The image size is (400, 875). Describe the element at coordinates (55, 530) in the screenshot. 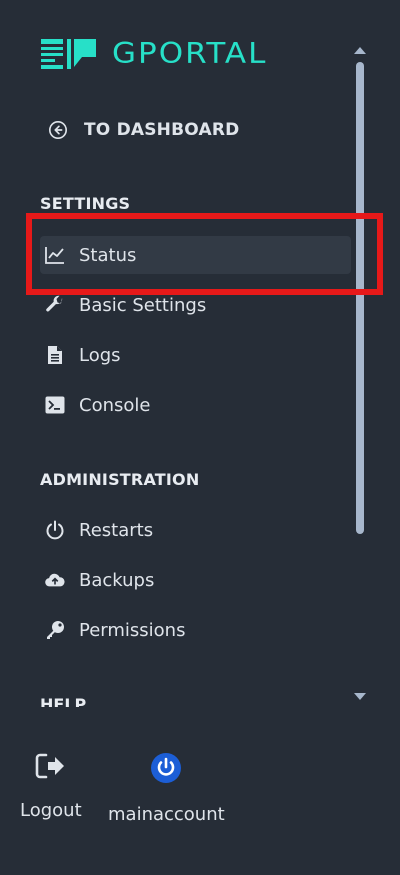

I see `power-icon` at that location.